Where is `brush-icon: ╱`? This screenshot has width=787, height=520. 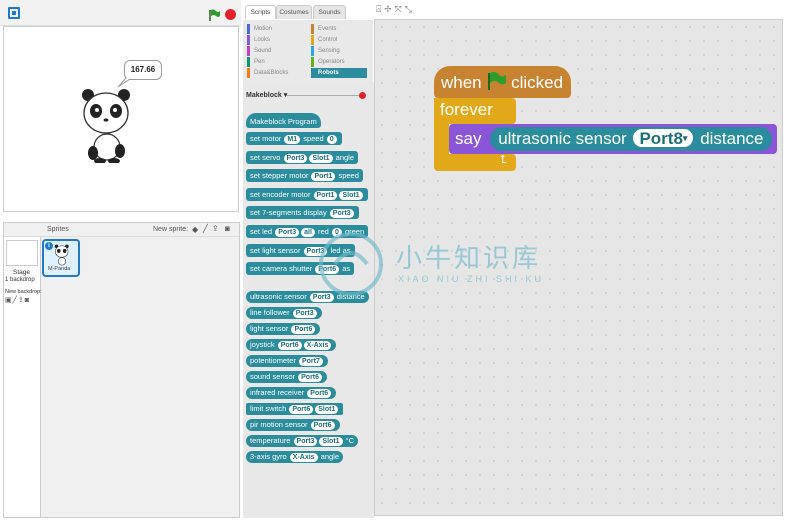
brush-icon: ╱ is located at coordinates (205, 228).